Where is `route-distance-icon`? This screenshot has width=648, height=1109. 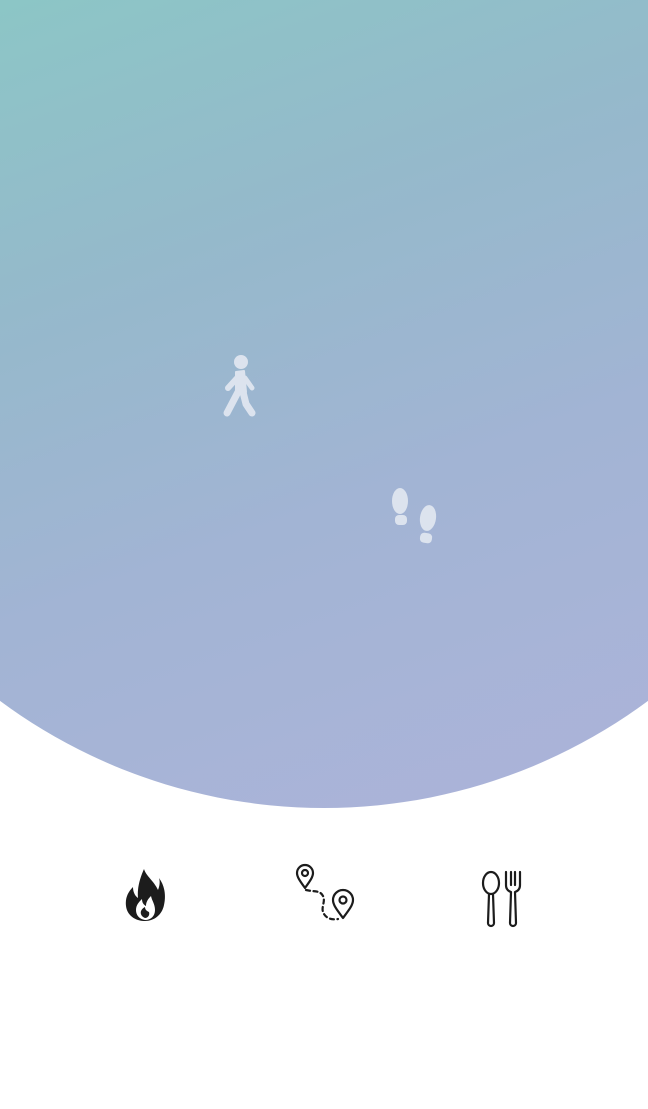
route-distance-icon is located at coordinates (325, 892).